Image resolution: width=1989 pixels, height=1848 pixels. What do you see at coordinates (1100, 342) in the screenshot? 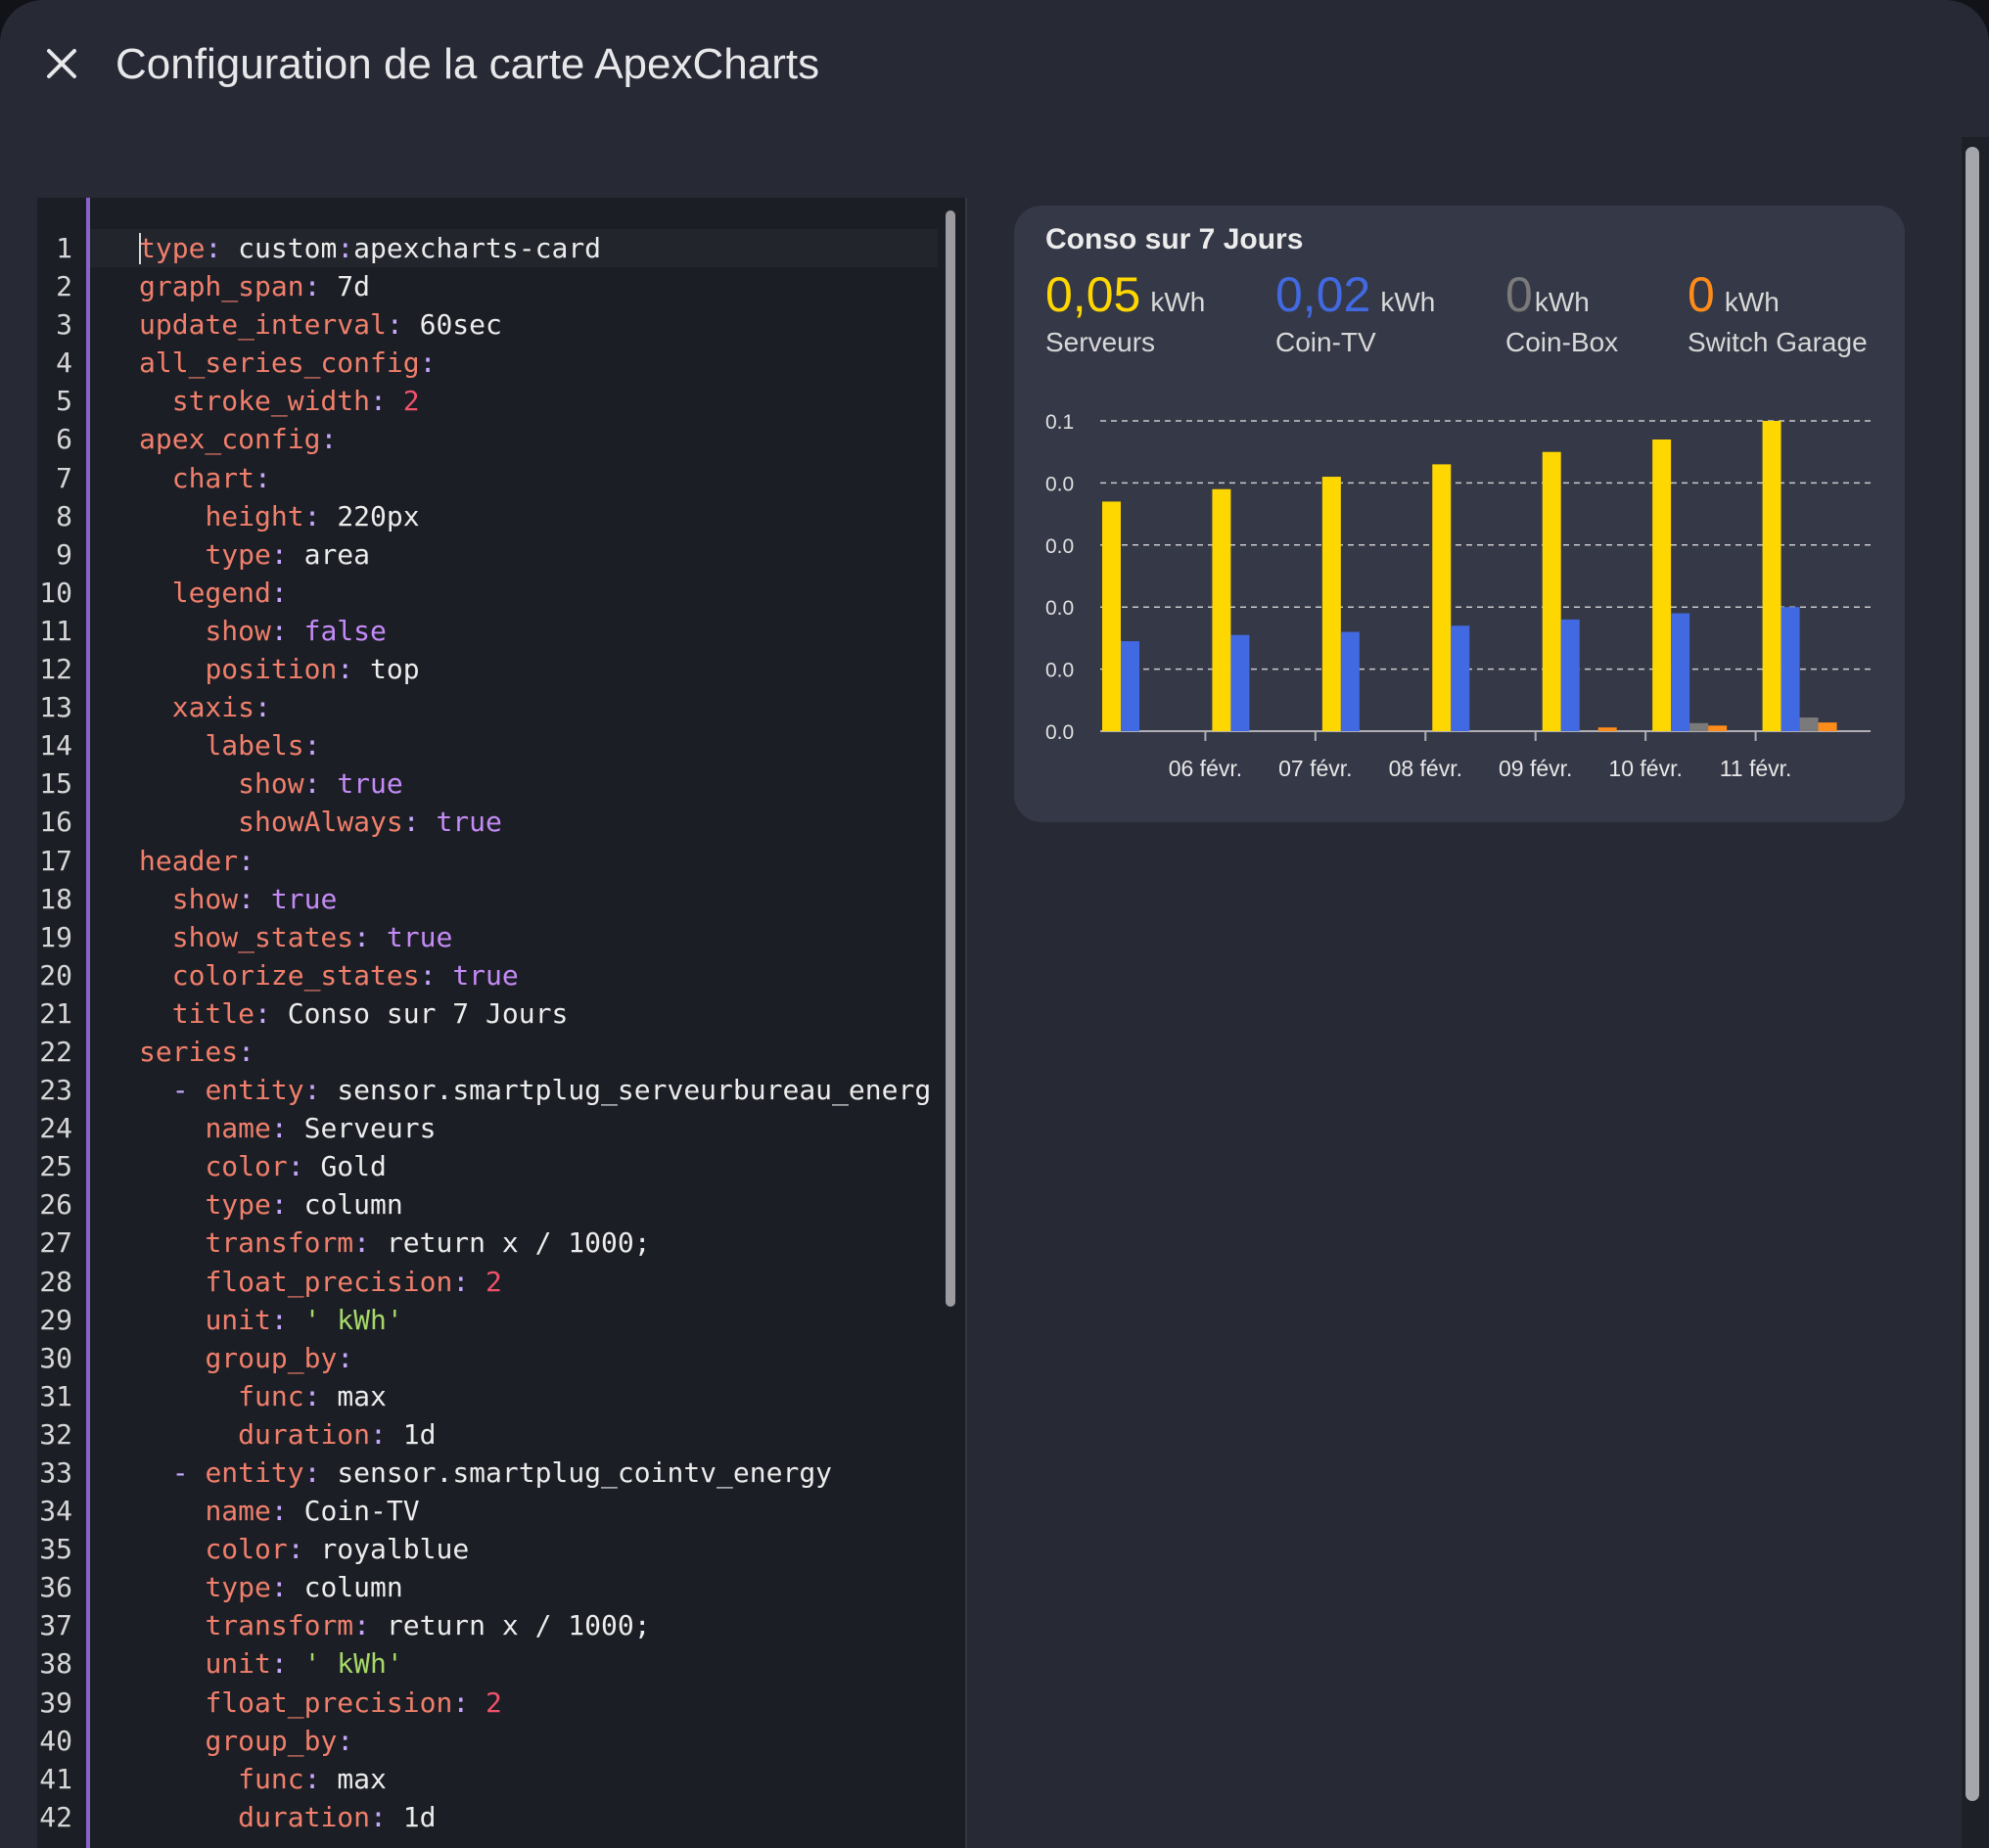
I see `state-name: Serveurs` at bounding box center [1100, 342].